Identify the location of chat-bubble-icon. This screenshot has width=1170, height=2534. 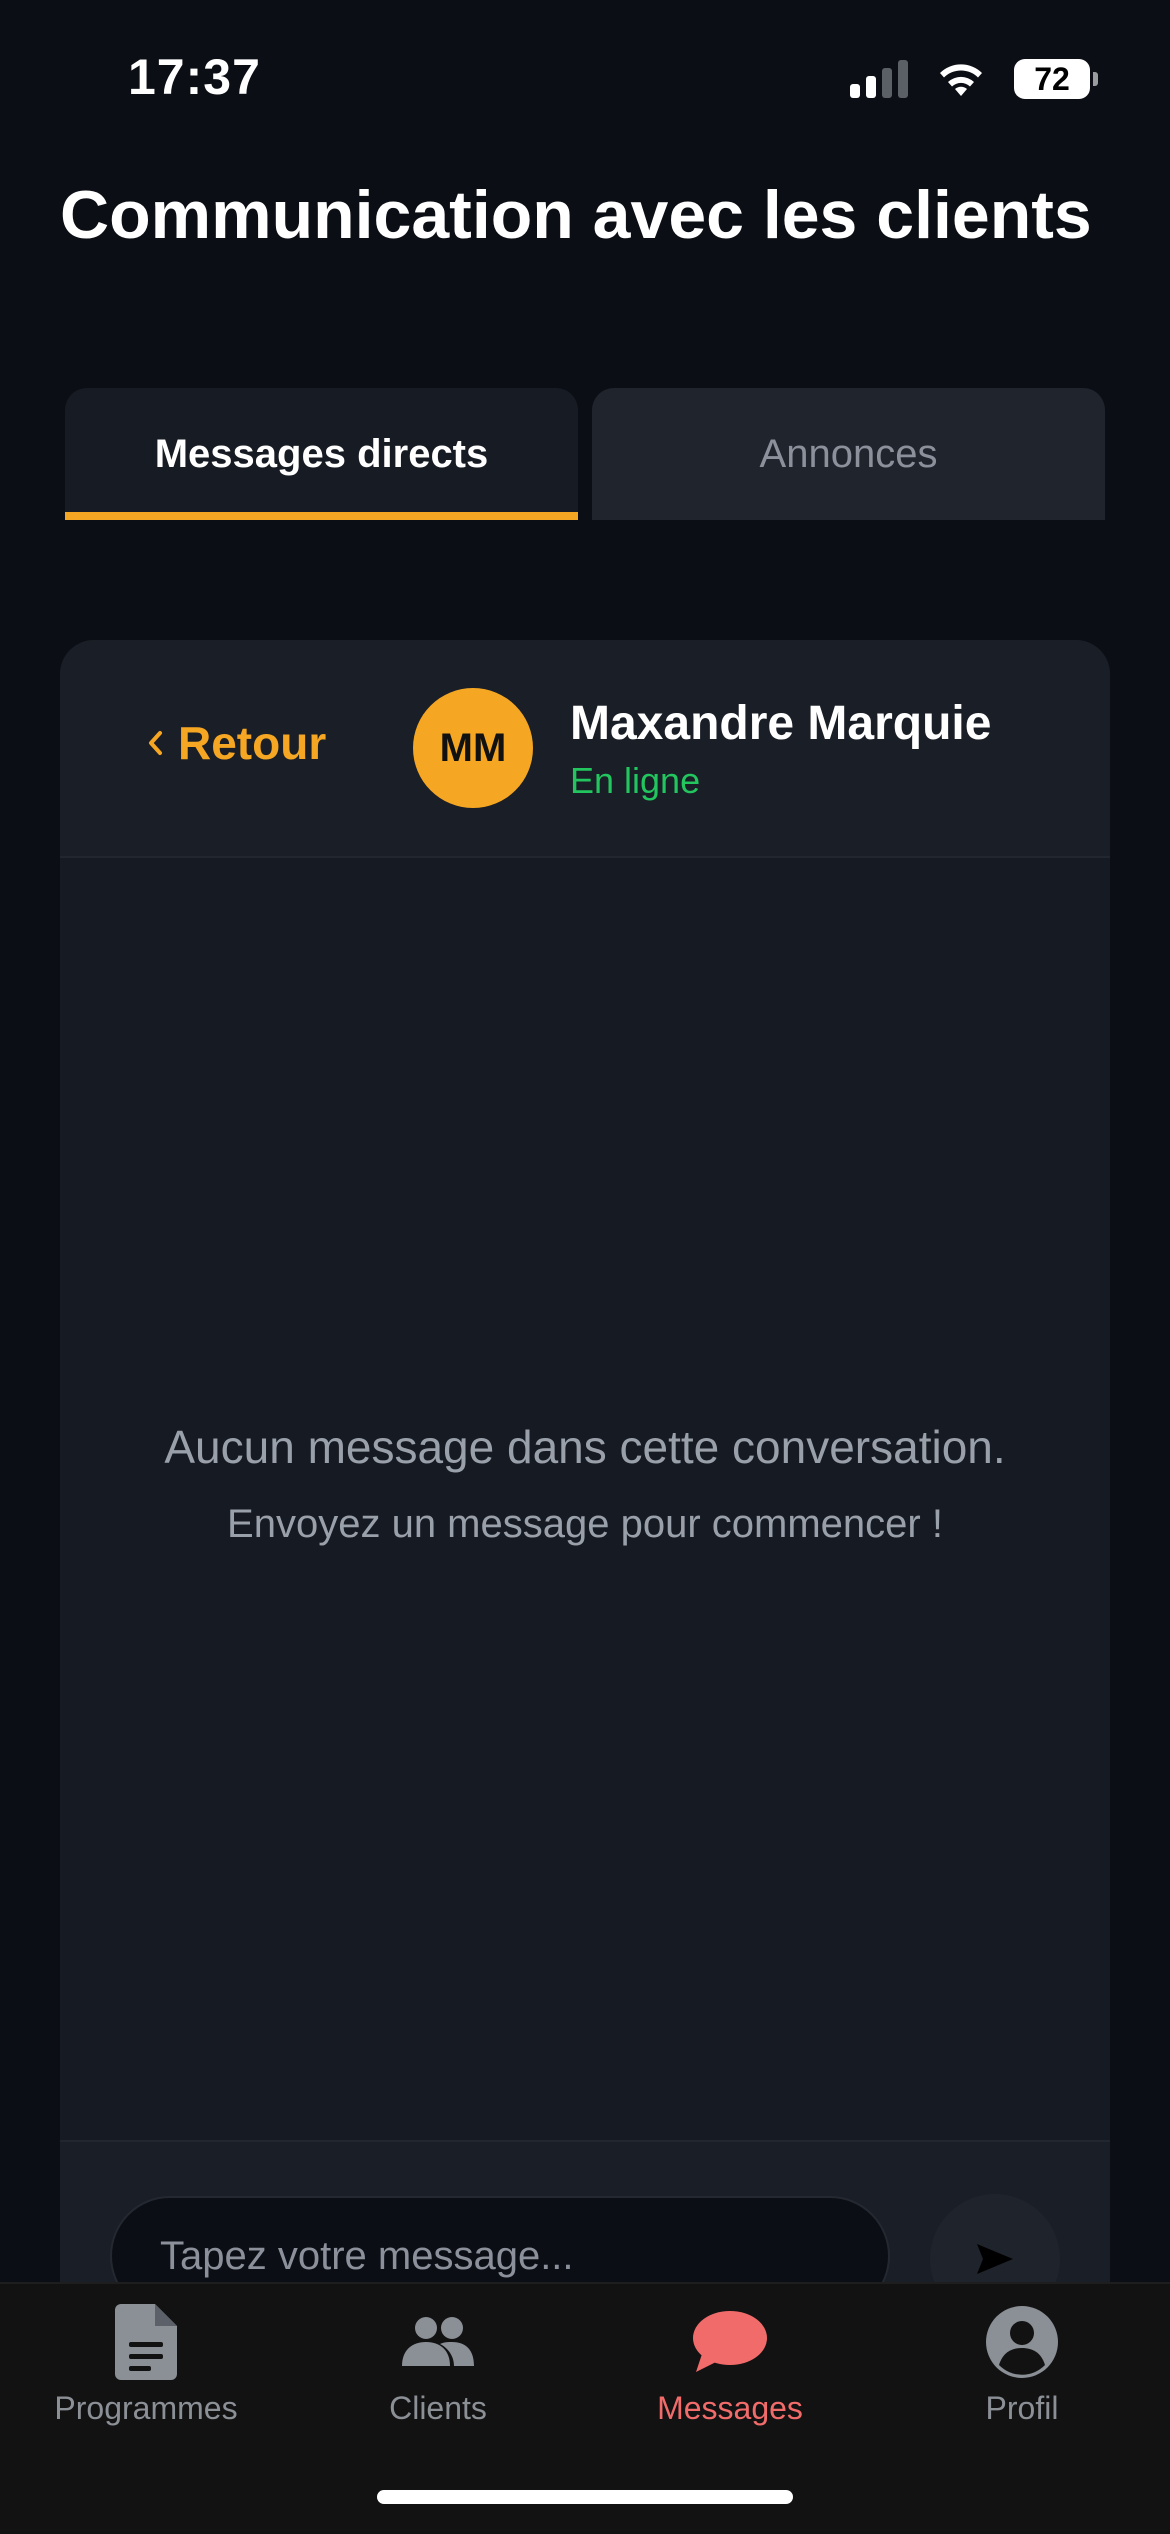
(730, 2342).